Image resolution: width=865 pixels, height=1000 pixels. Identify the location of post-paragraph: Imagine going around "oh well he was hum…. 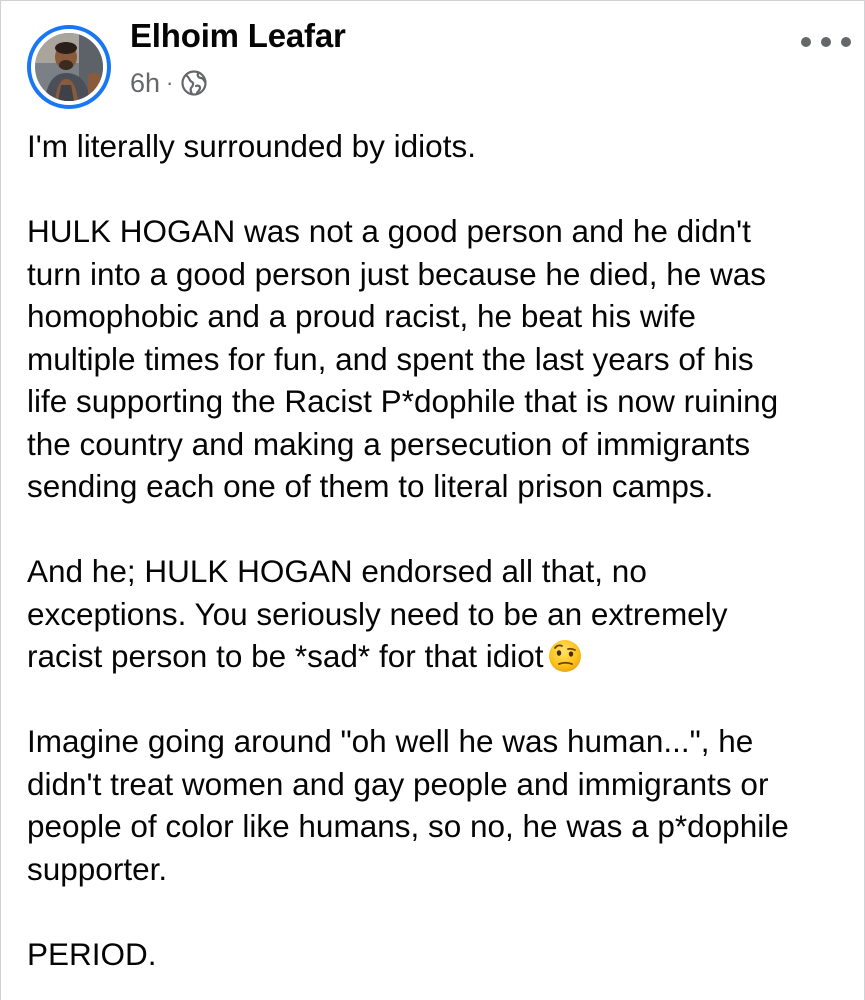
(408, 805).